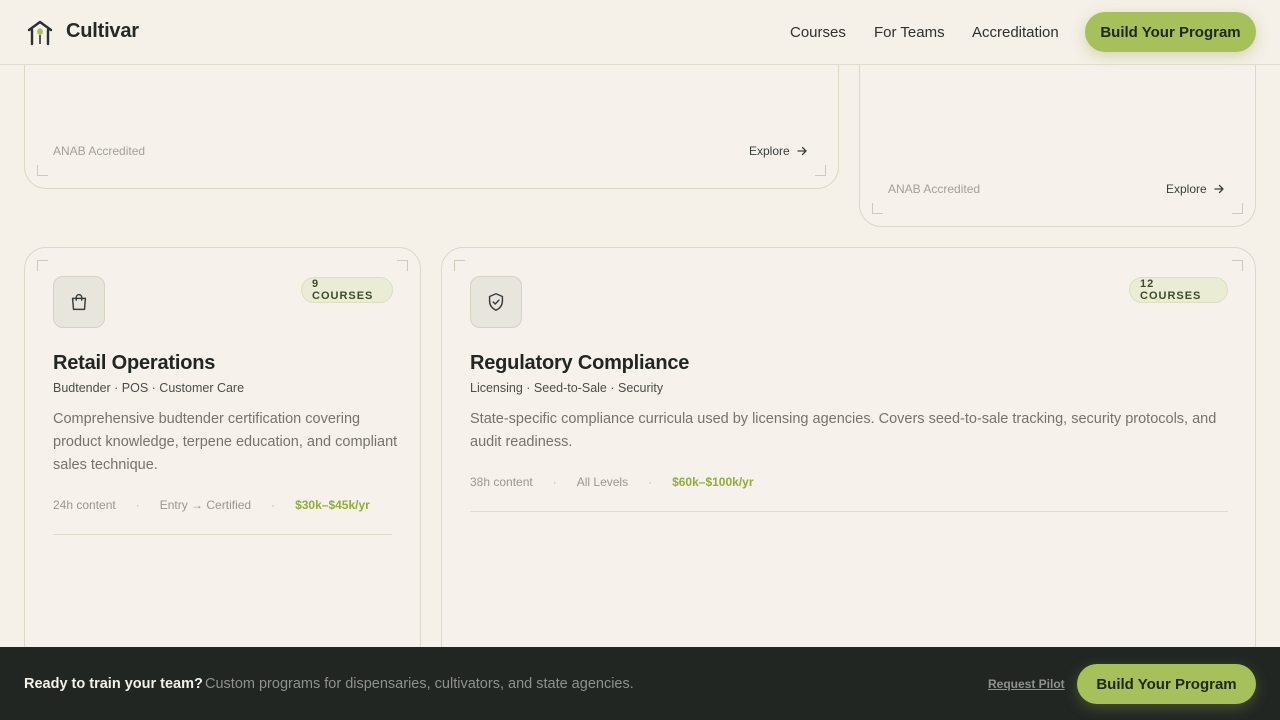  Describe the element at coordinates (602, 482) in the screenshot. I see `level-range: All Levels` at that location.